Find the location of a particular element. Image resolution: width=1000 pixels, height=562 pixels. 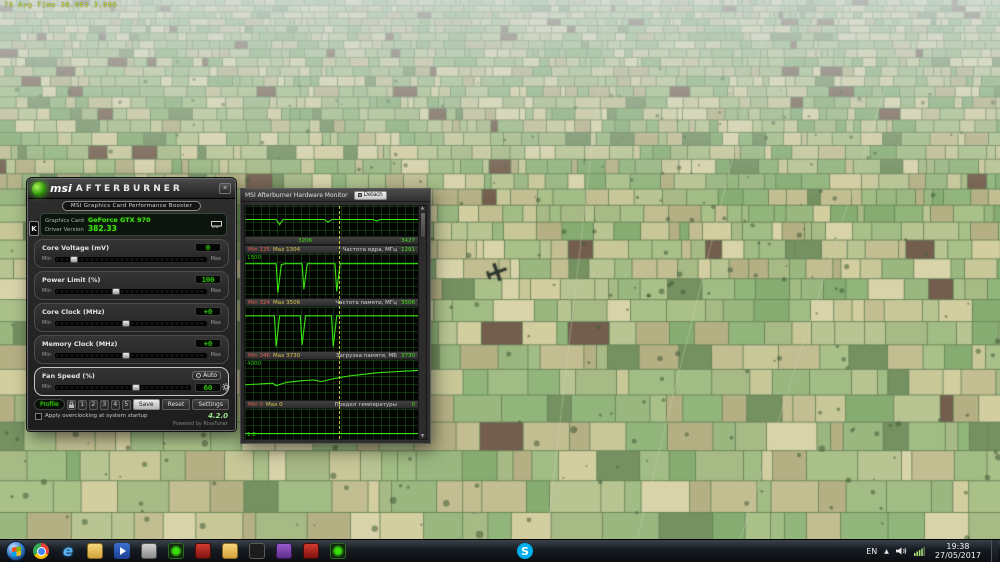

file-explorer-icon is located at coordinates (95, 551).